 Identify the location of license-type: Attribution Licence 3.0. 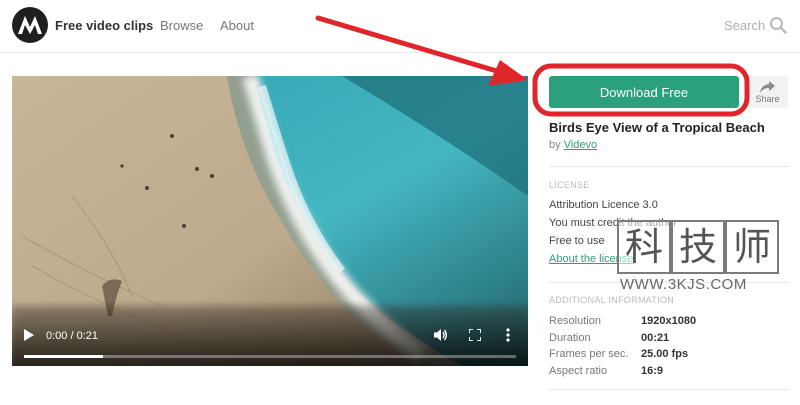
(603, 205).